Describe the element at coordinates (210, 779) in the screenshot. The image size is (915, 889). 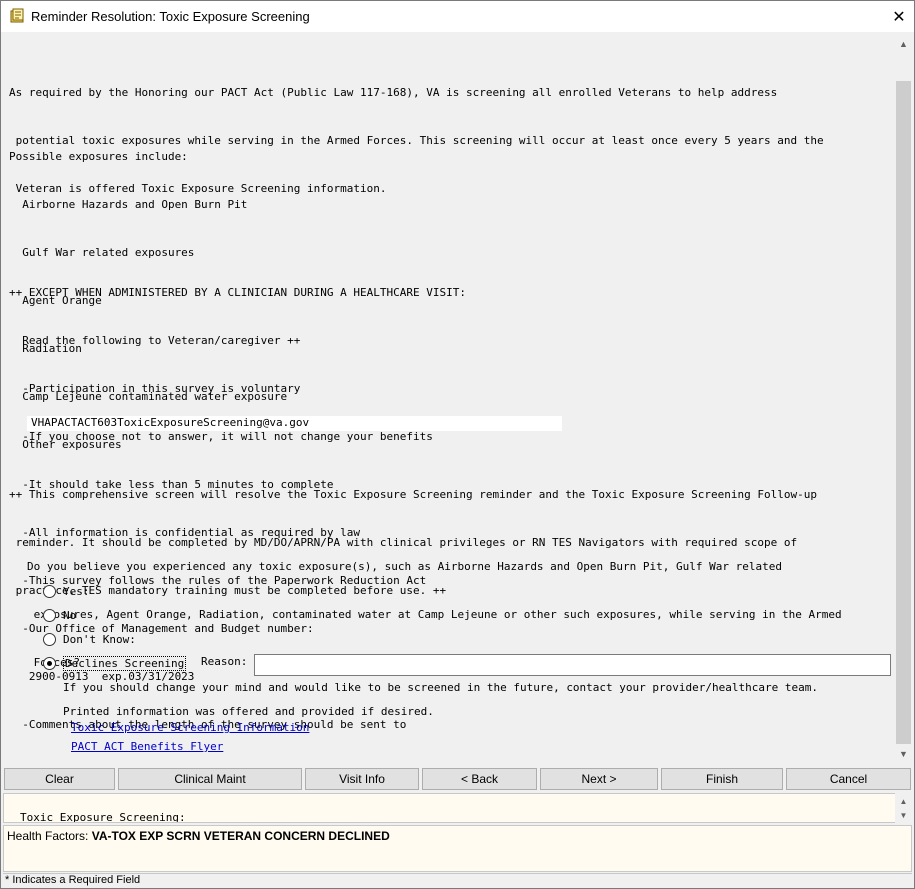
I see `clinical-maint-button: Clinical Maint` at that location.